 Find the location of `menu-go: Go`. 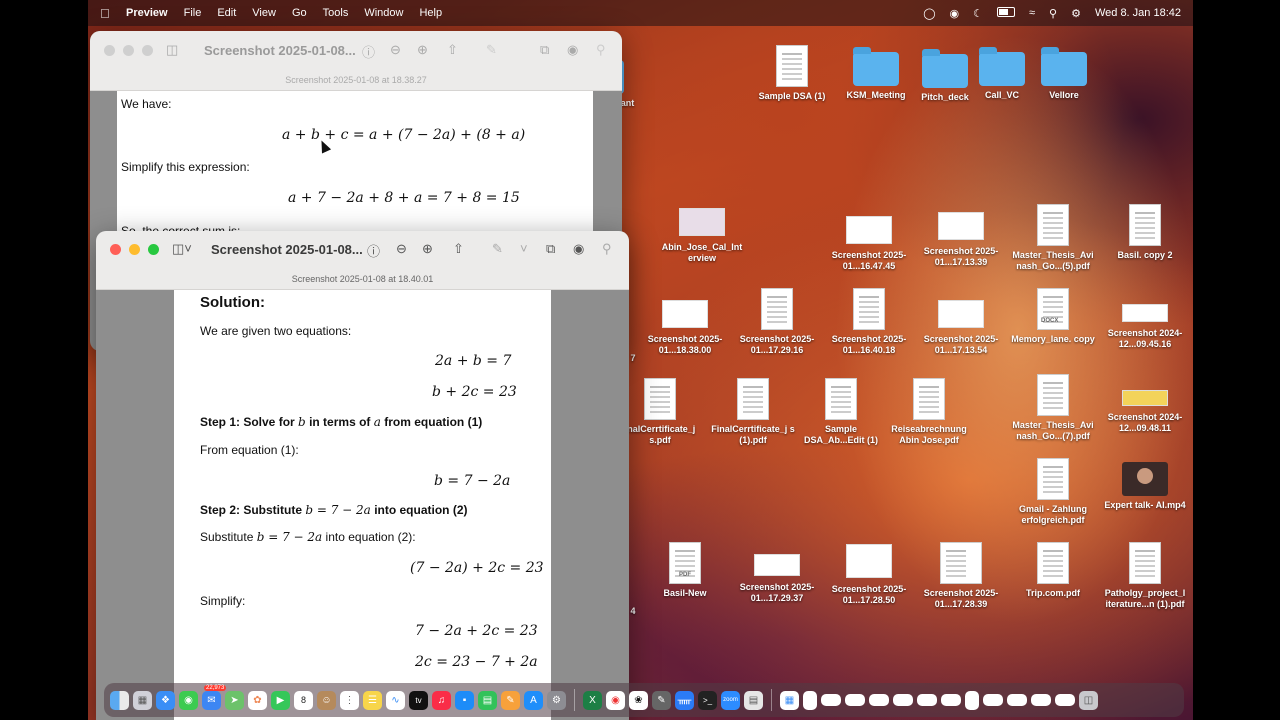

menu-go: Go is located at coordinates (299, 13).